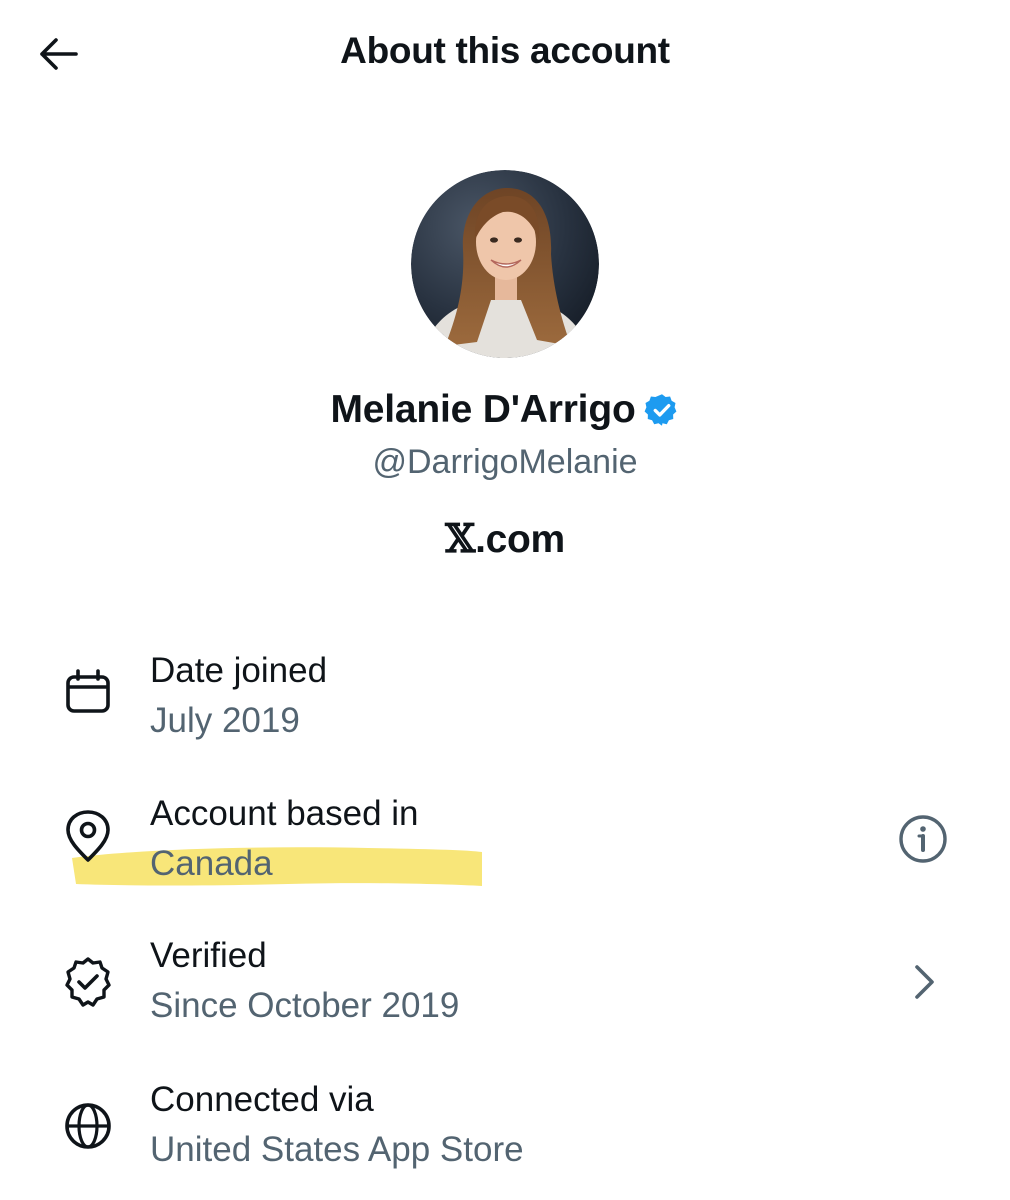 This screenshot has width=1010, height=1200. I want to click on row-value: Canada, so click(211, 863).